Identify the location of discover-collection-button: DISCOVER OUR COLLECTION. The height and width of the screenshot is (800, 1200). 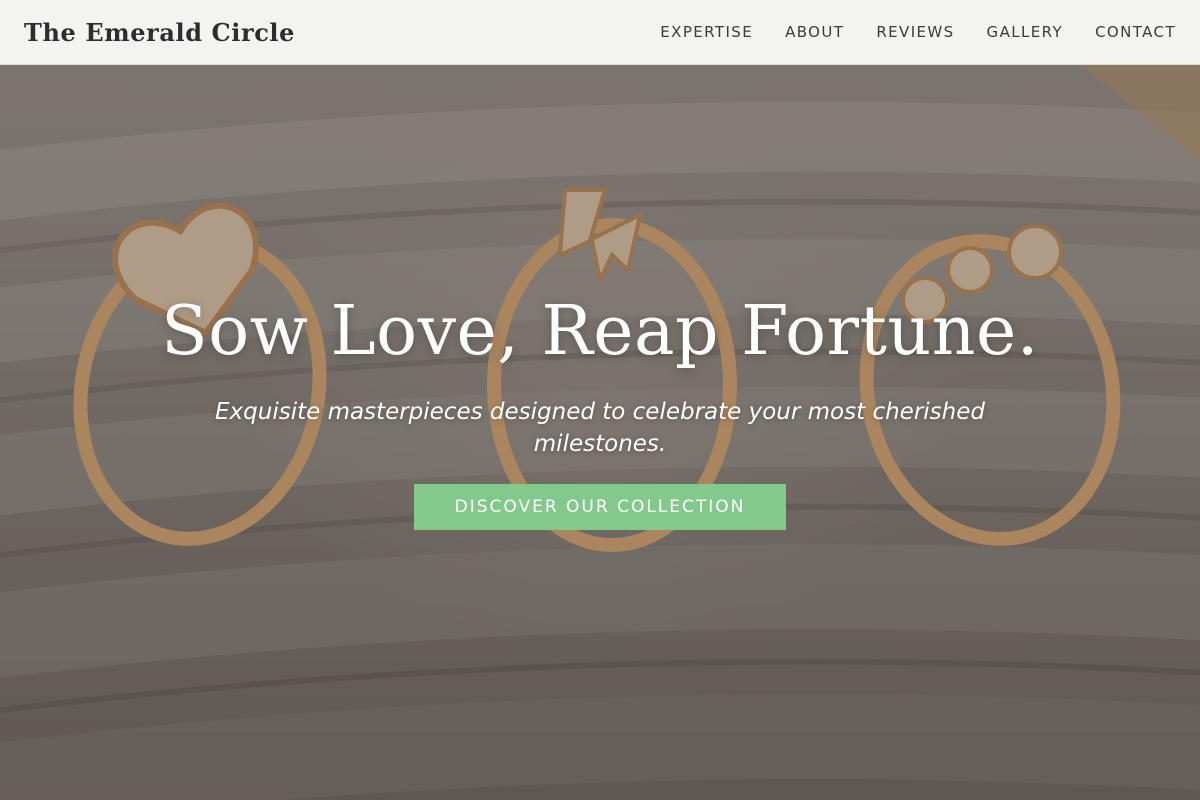
(600, 507).